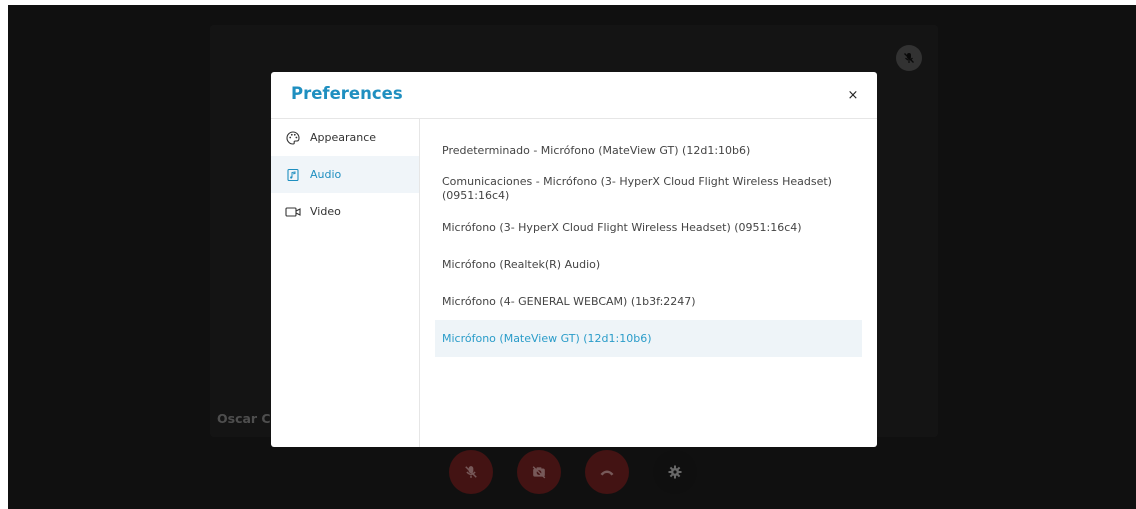  What do you see at coordinates (325, 211) in the screenshot?
I see `sidebar-item-label: Video` at bounding box center [325, 211].